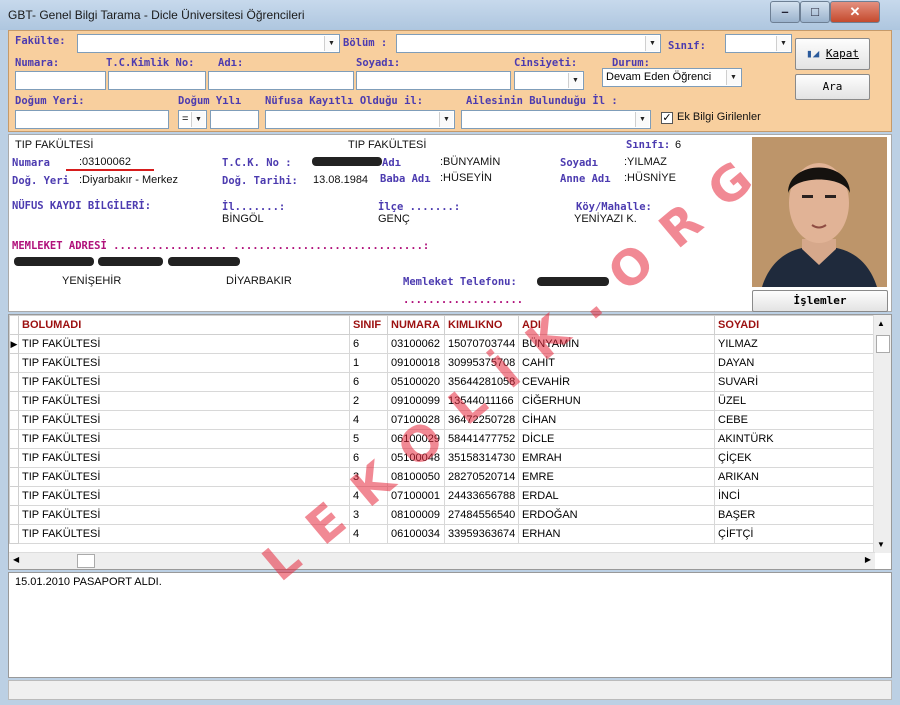  What do you see at coordinates (92, 119) in the screenshot?
I see `dogum-yeri-input` at bounding box center [92, 119].